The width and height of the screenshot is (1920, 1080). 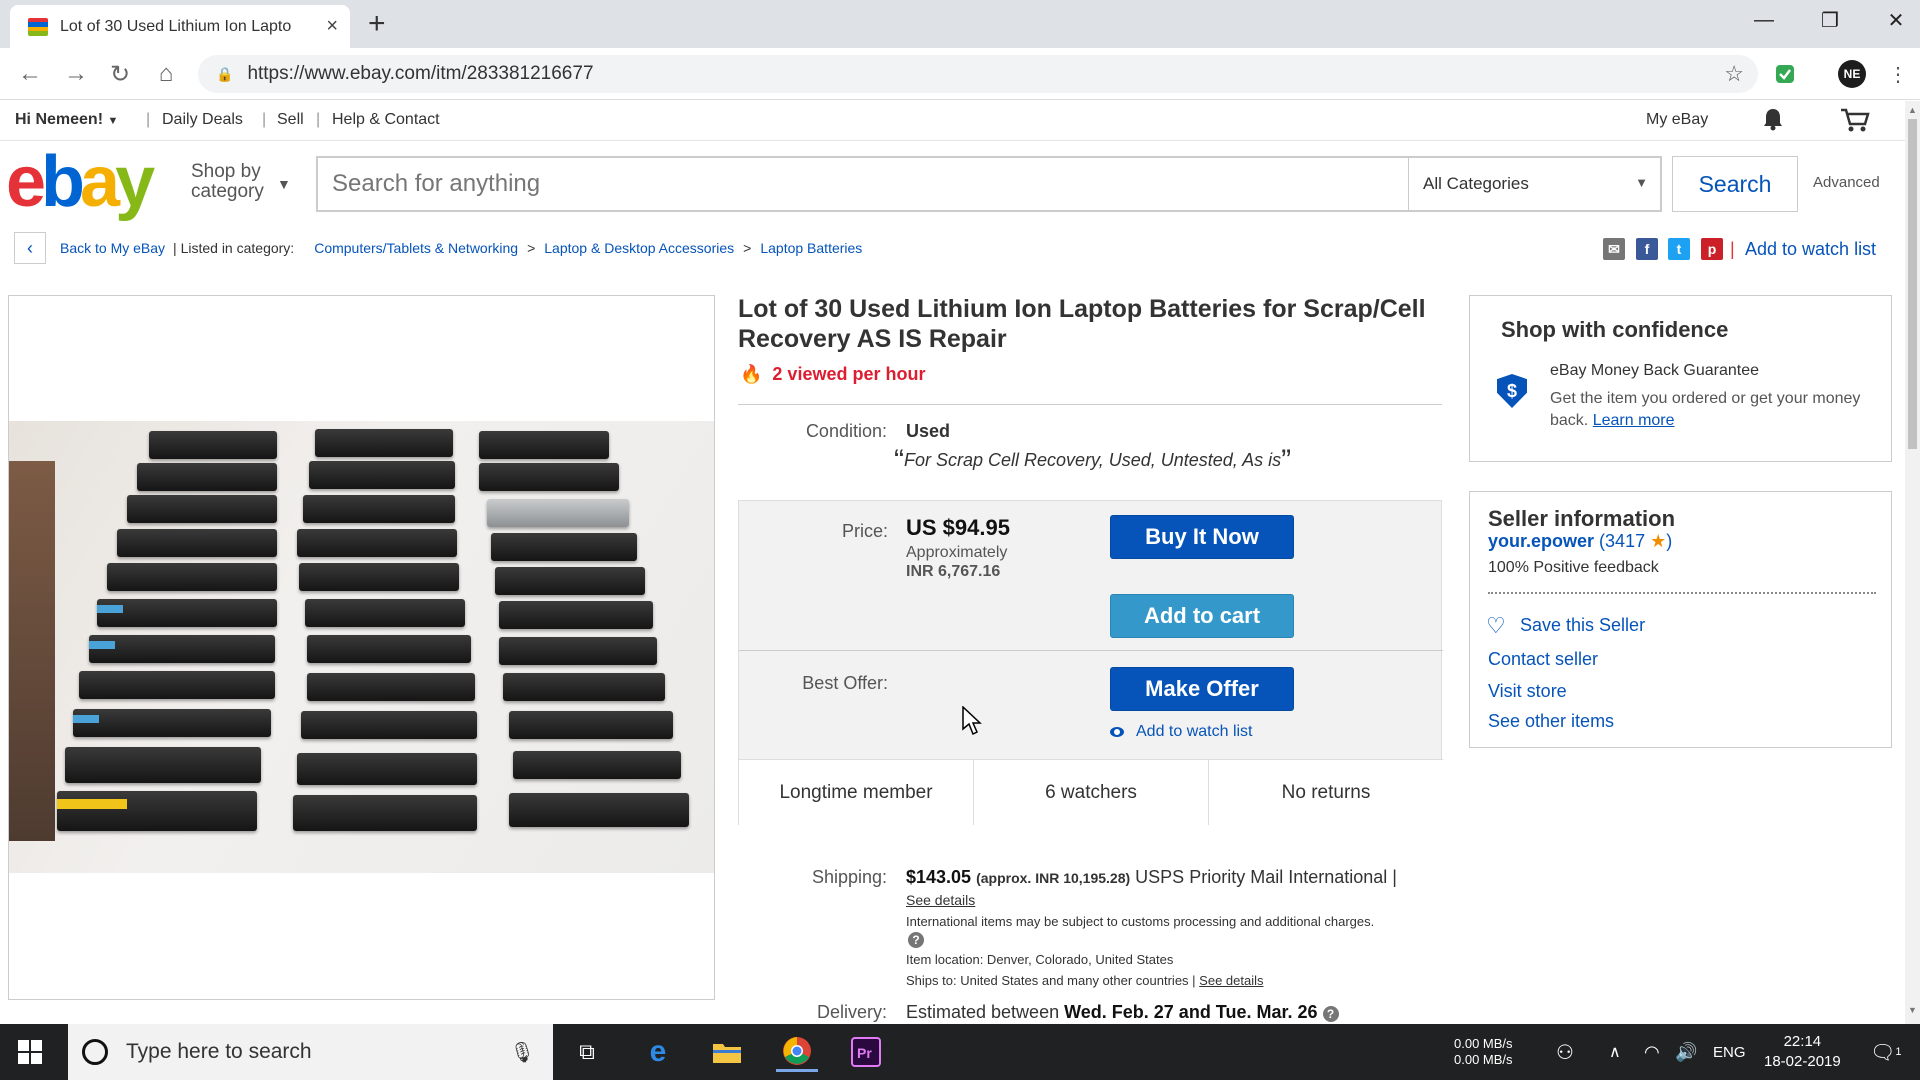 What do you see at coordinates (1912, 1010) in the screenshot?
I see `scroll-down-icon: ▼` at bounding box center [1912, 1010].